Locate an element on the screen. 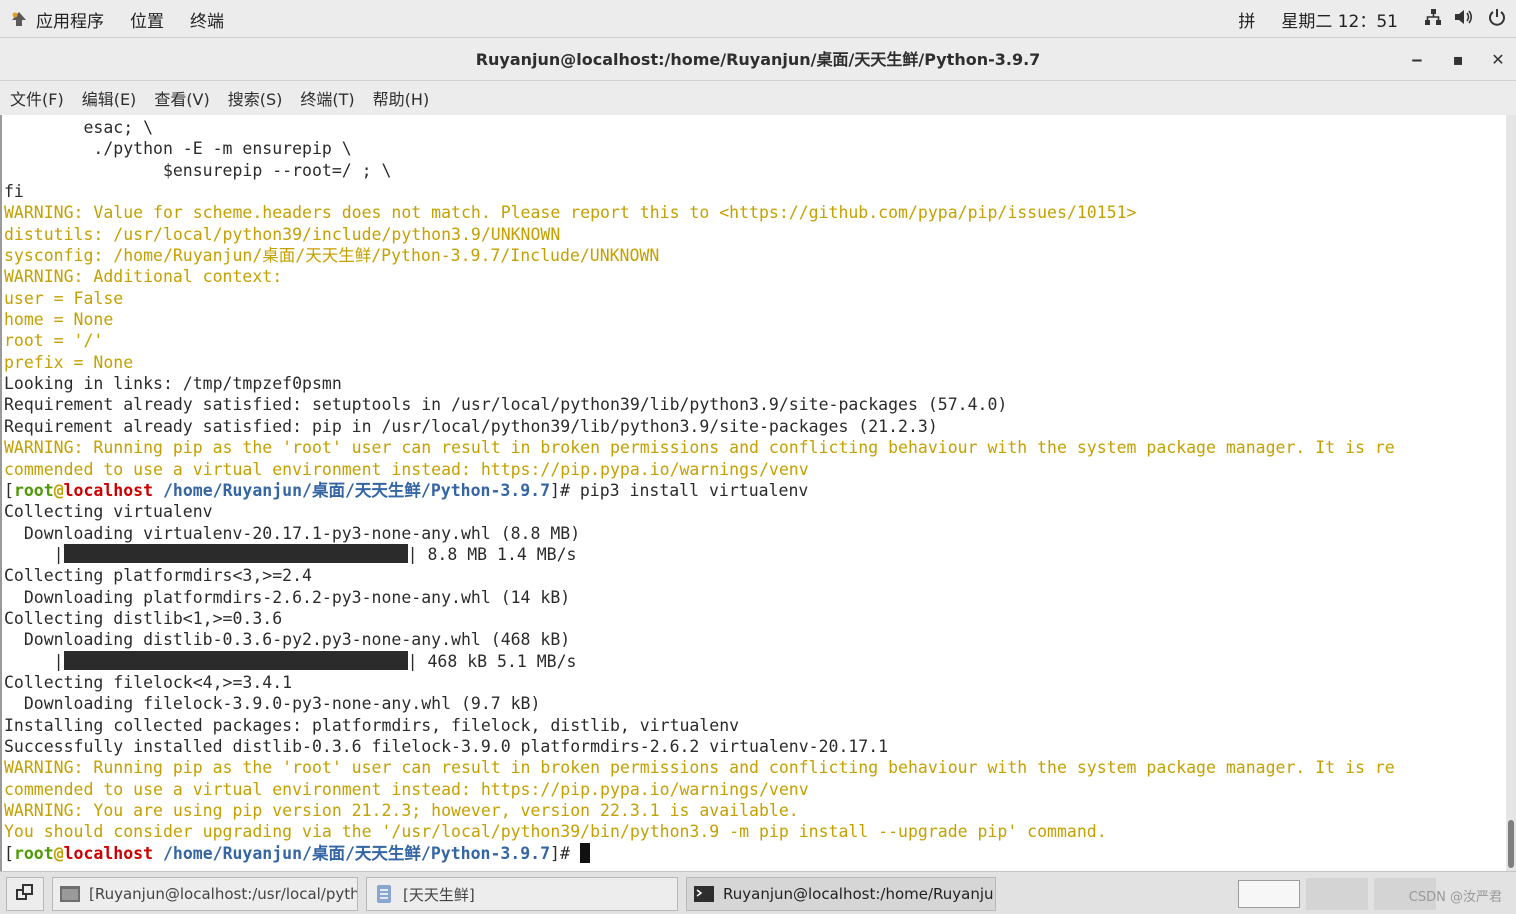 The width and height of the screenshot is (1516, 914). task-terminal-usr-local: [Ruyanjun@localhost:/usr/local/pyth··· is located at coordinates (205, 894).